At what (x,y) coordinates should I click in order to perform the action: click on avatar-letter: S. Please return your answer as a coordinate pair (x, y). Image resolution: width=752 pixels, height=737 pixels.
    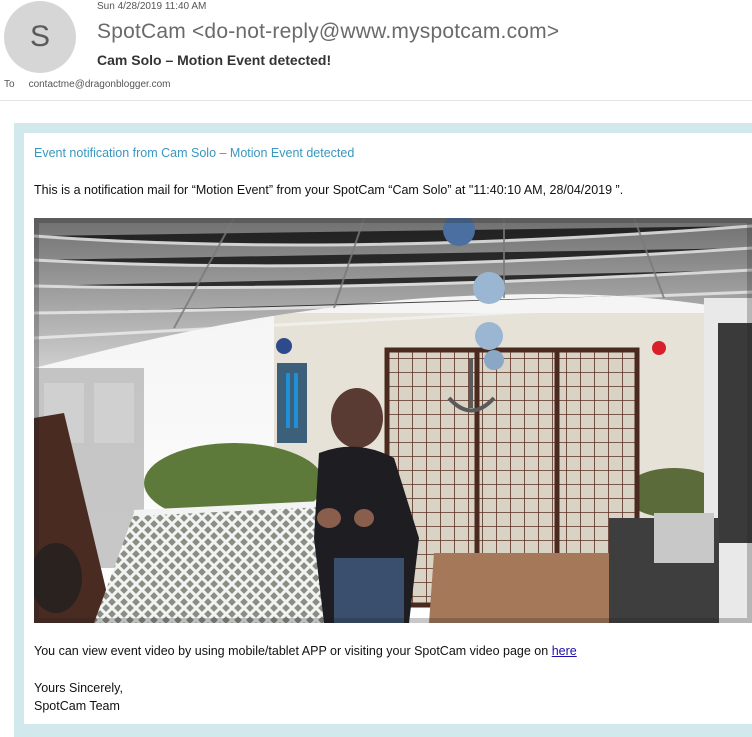
    Looking at the image, I should click on (39, 36).